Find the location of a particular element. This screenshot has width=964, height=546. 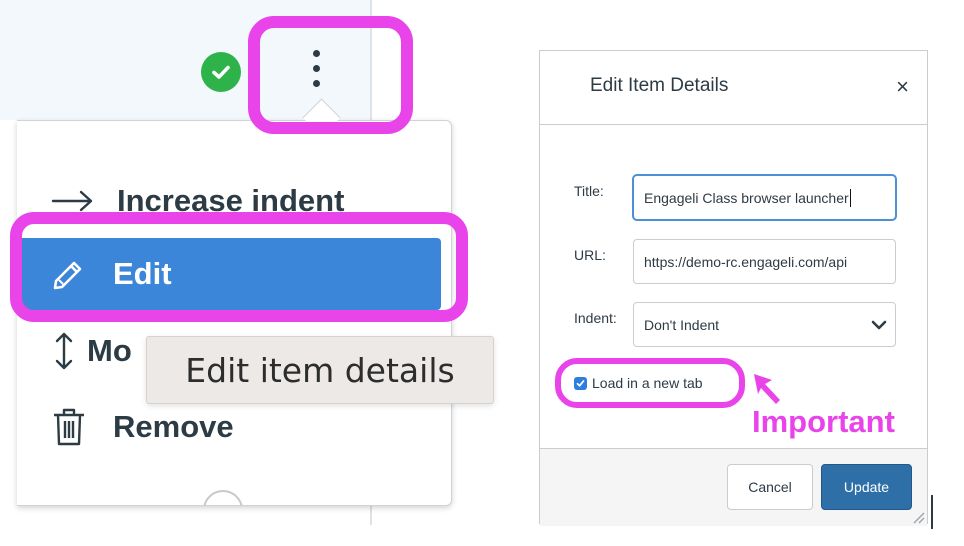

url-label: URL: is located at coordinates (590, 255).